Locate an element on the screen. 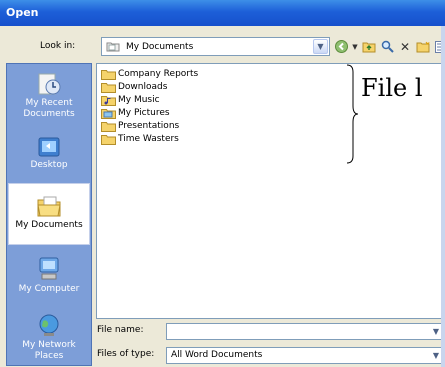 The width and height of the screenshot is (445, 367). list-item: Downloads is located at coordinates (134, 87).